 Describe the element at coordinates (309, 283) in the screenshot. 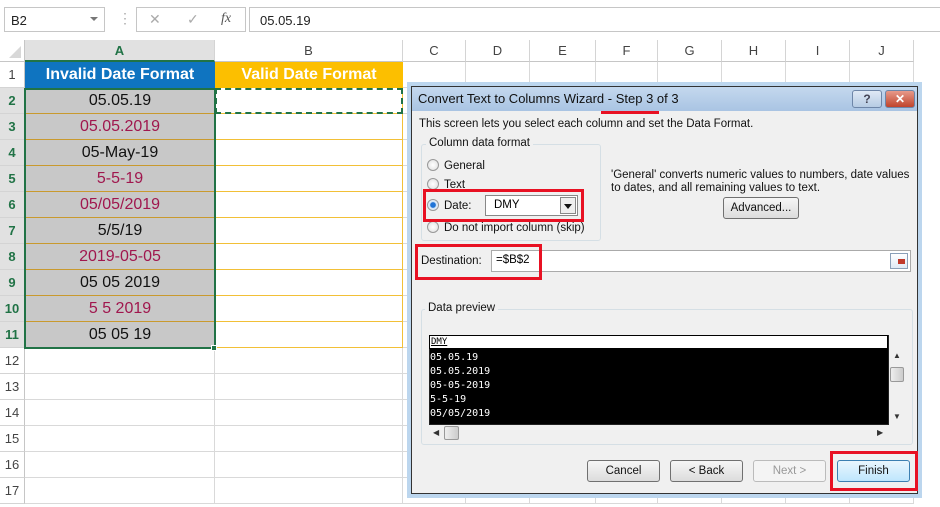

I see `cell-b9` at that location.